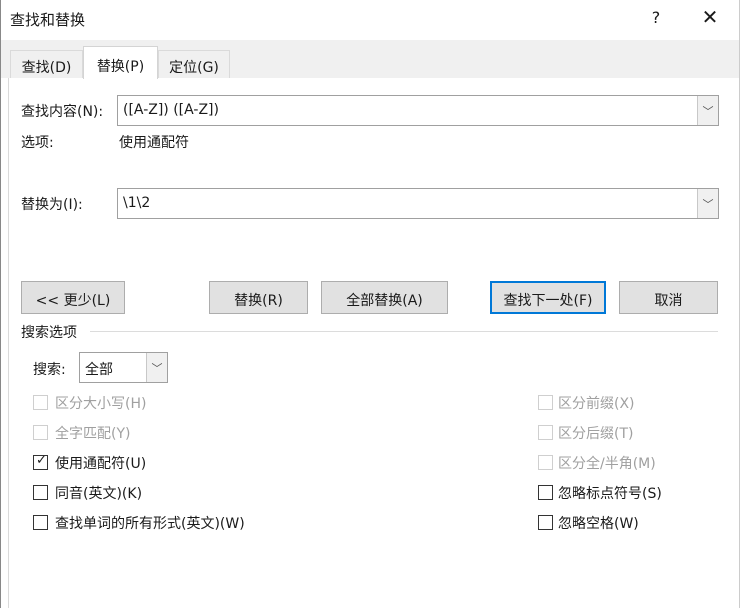 This screenshot has height=608, width=740. I want to click on search-direction-chevron-icon: ﹀, so click(156, 367).